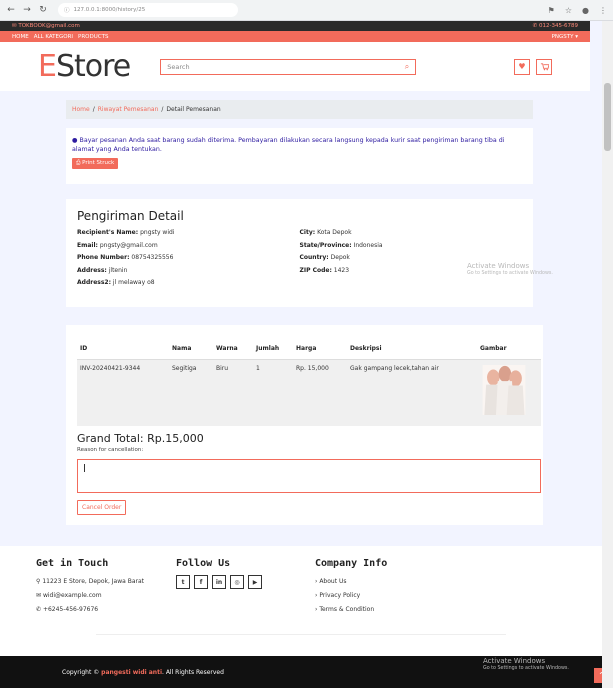  I want to click on product-image, so click(504, 390).